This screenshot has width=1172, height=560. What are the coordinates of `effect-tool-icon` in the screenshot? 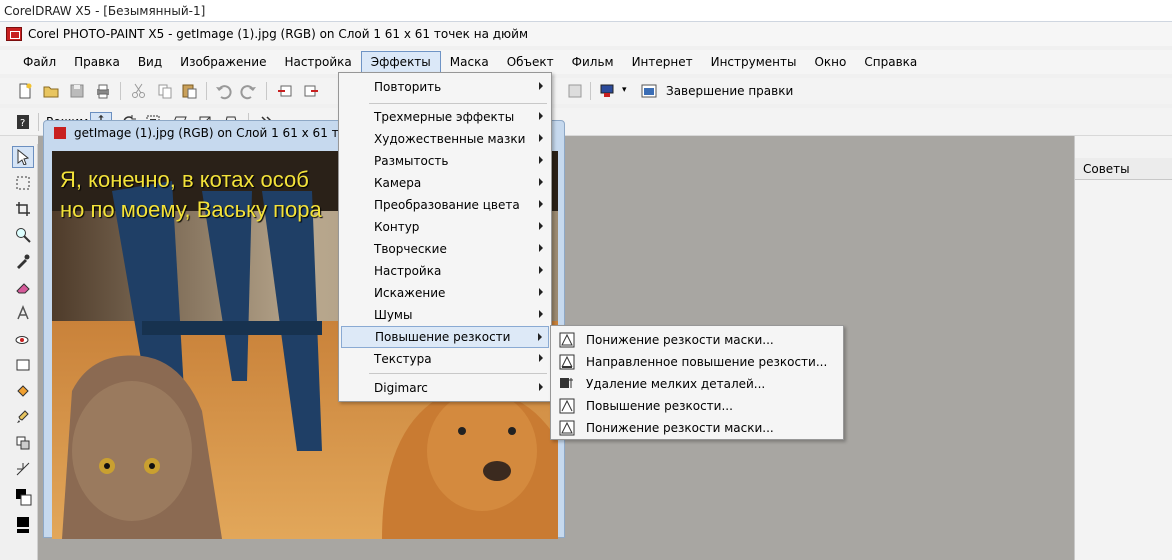 It's located at (23, 469).